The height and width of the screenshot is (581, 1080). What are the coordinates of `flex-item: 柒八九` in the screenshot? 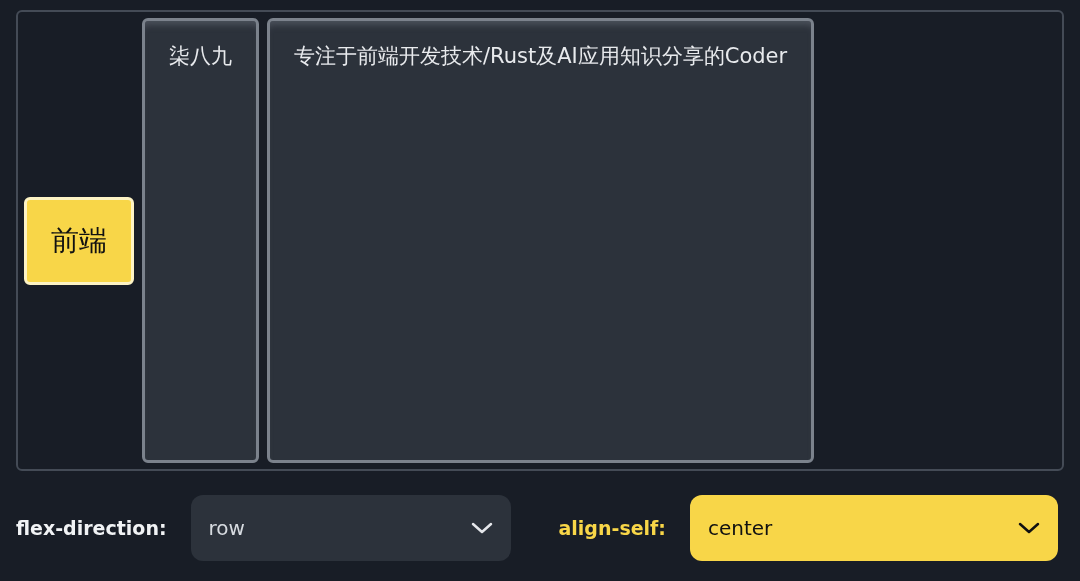 It's located at (200, 240).